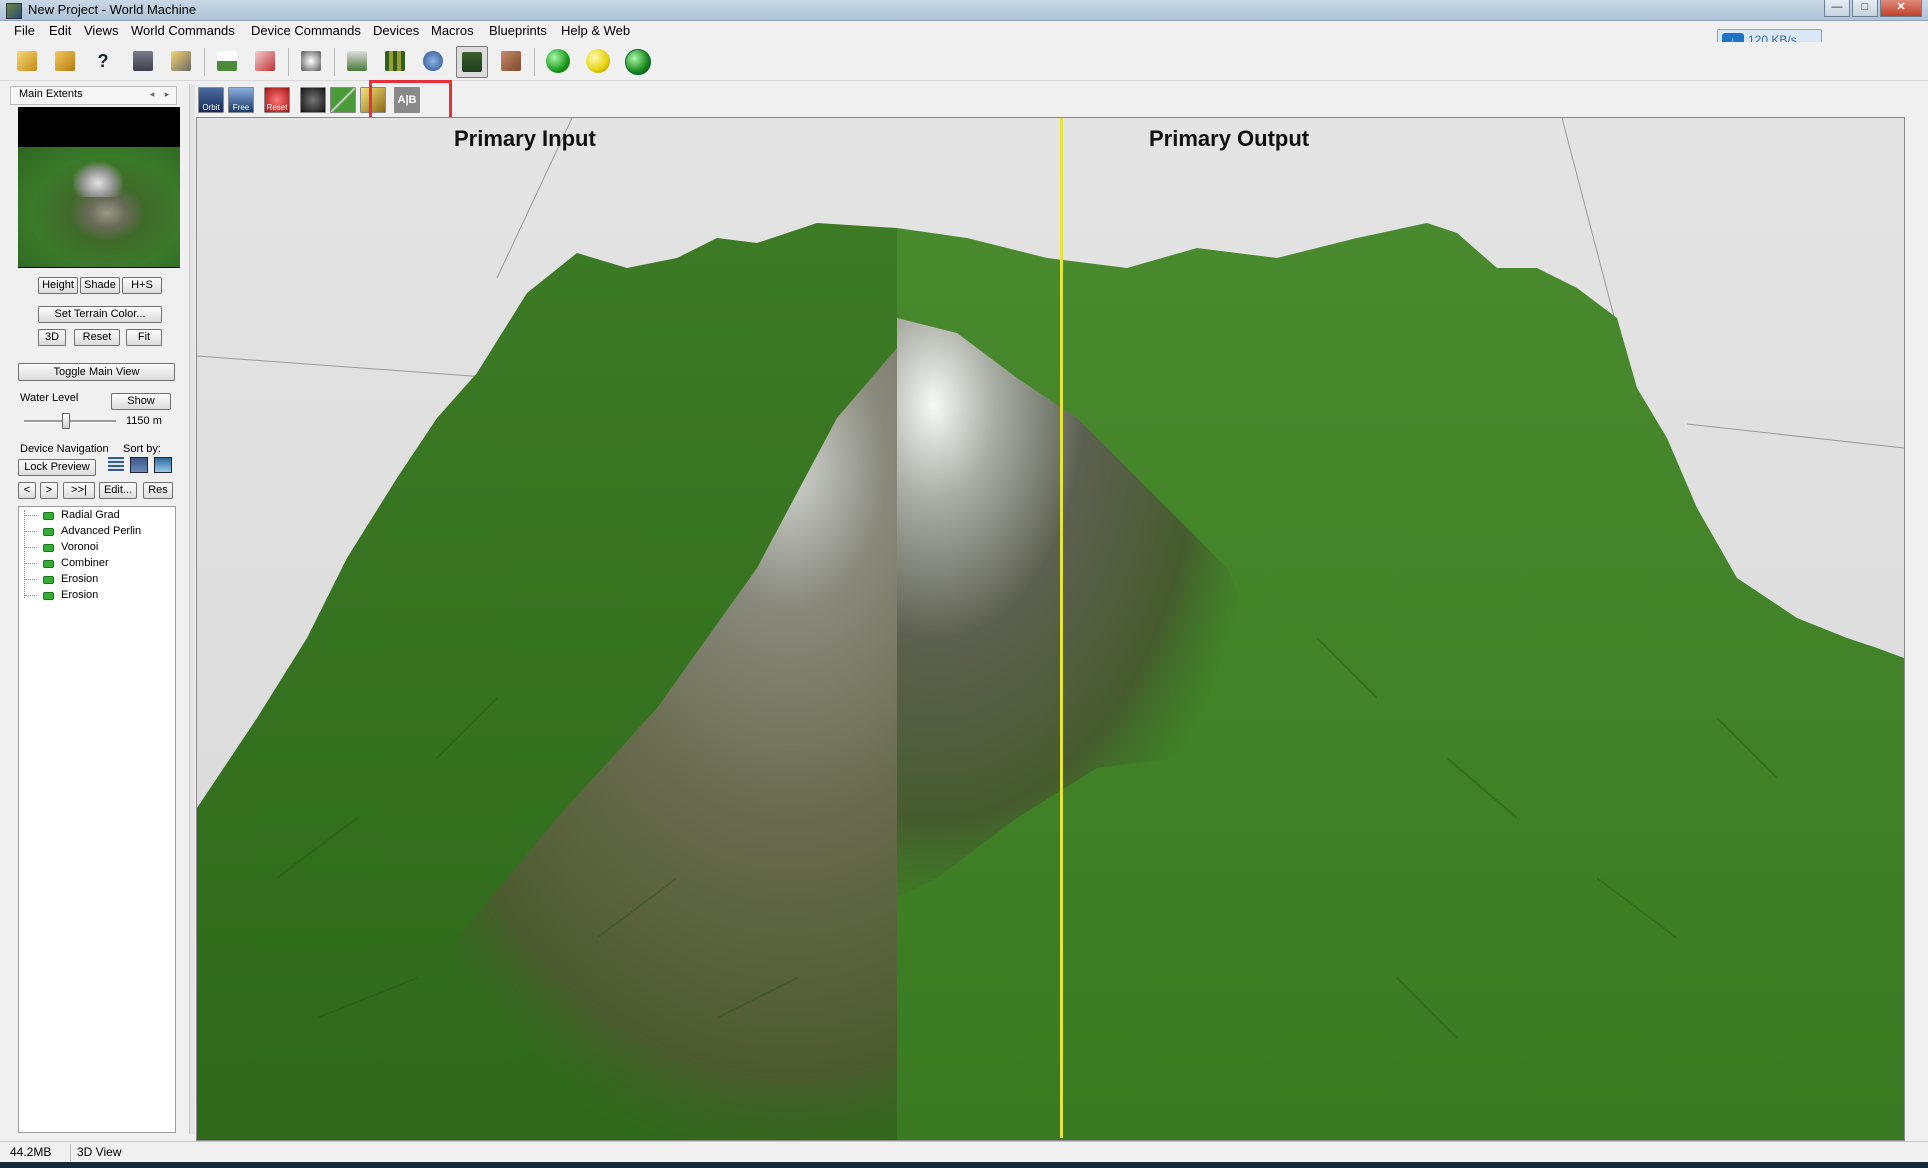  Describe the element at coordinates (27, 61) in the screenshot. I see `new-project-icon` at that location.